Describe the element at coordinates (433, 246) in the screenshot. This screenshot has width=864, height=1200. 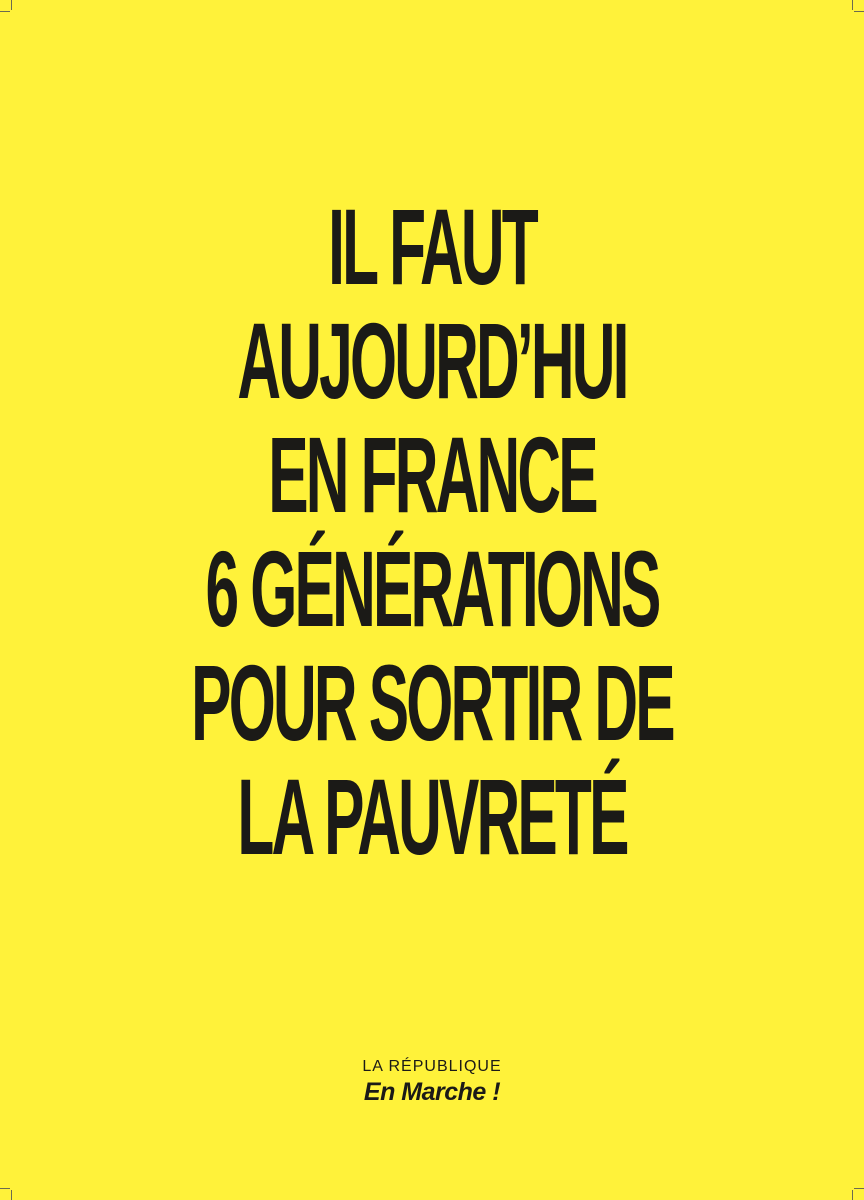
I see `headline-line-1: IL FAUT` at that location.